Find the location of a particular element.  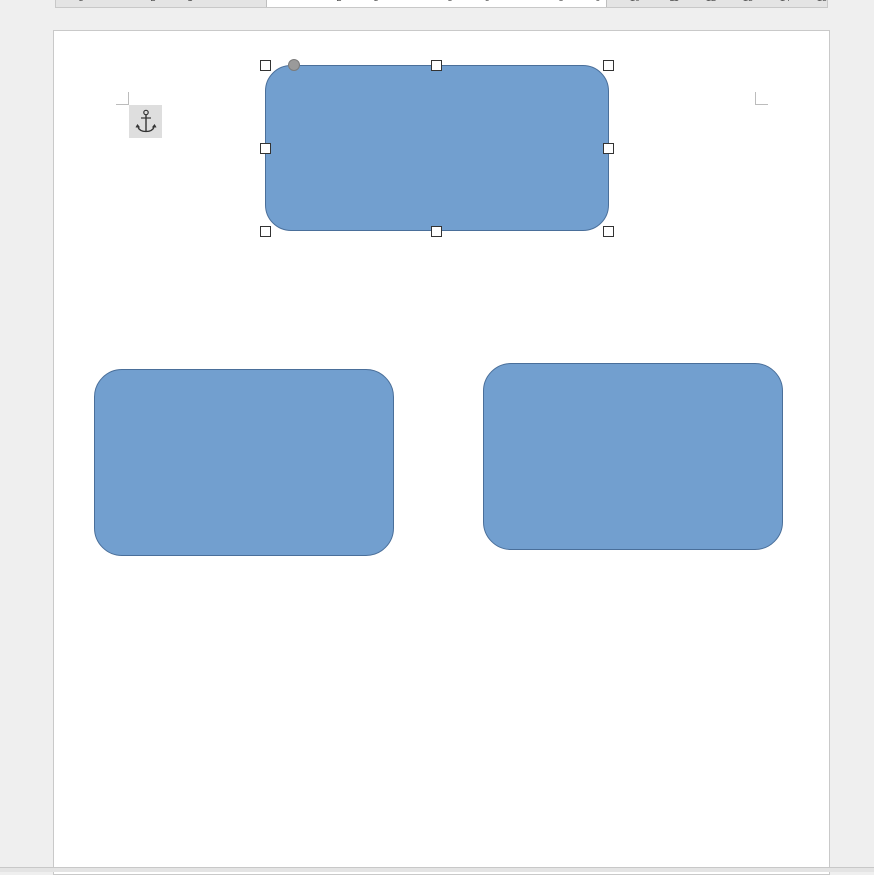

resize-handle-bottom-right is located at coordinates (608, 231).